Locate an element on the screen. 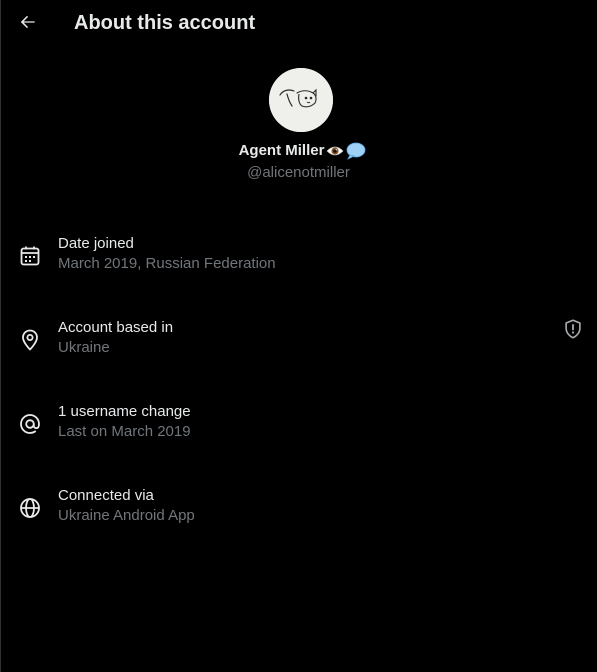 This screenshot has width=597, height=672. detail-row-account-based-in: Account based in Ukraine is located at coordinates (298, 348).